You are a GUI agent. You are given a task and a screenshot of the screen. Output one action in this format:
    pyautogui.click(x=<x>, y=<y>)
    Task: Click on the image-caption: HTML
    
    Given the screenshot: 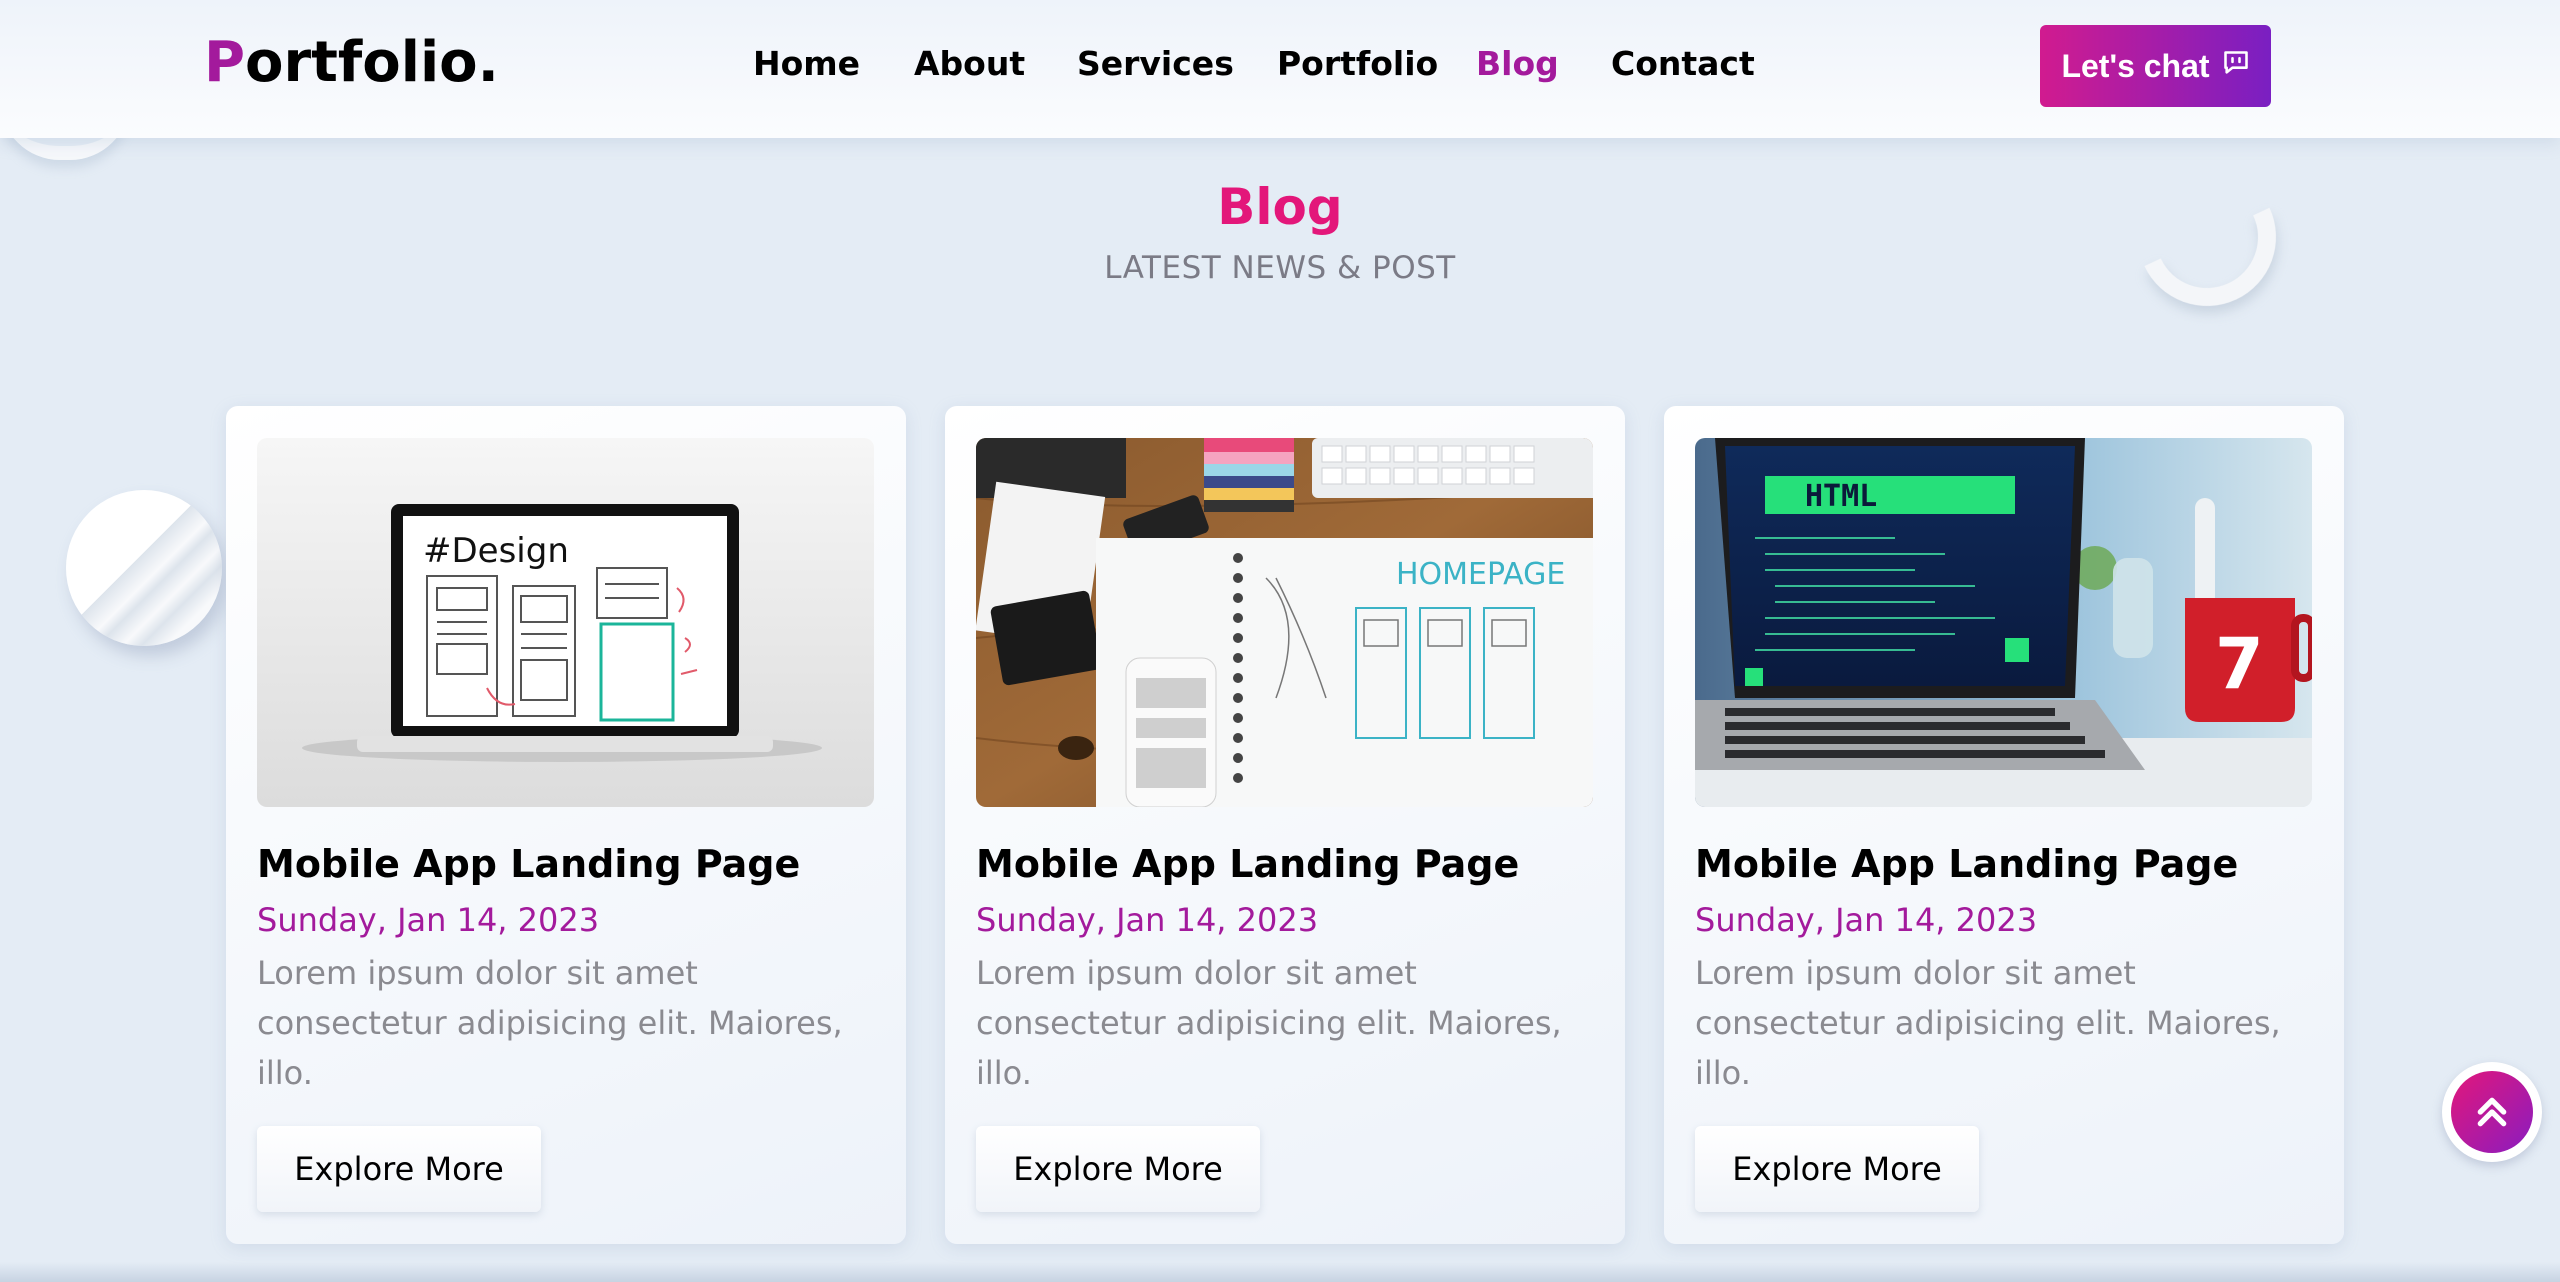 What is the action you would take?
    pyautogui.click(x=1841, y=496)
    